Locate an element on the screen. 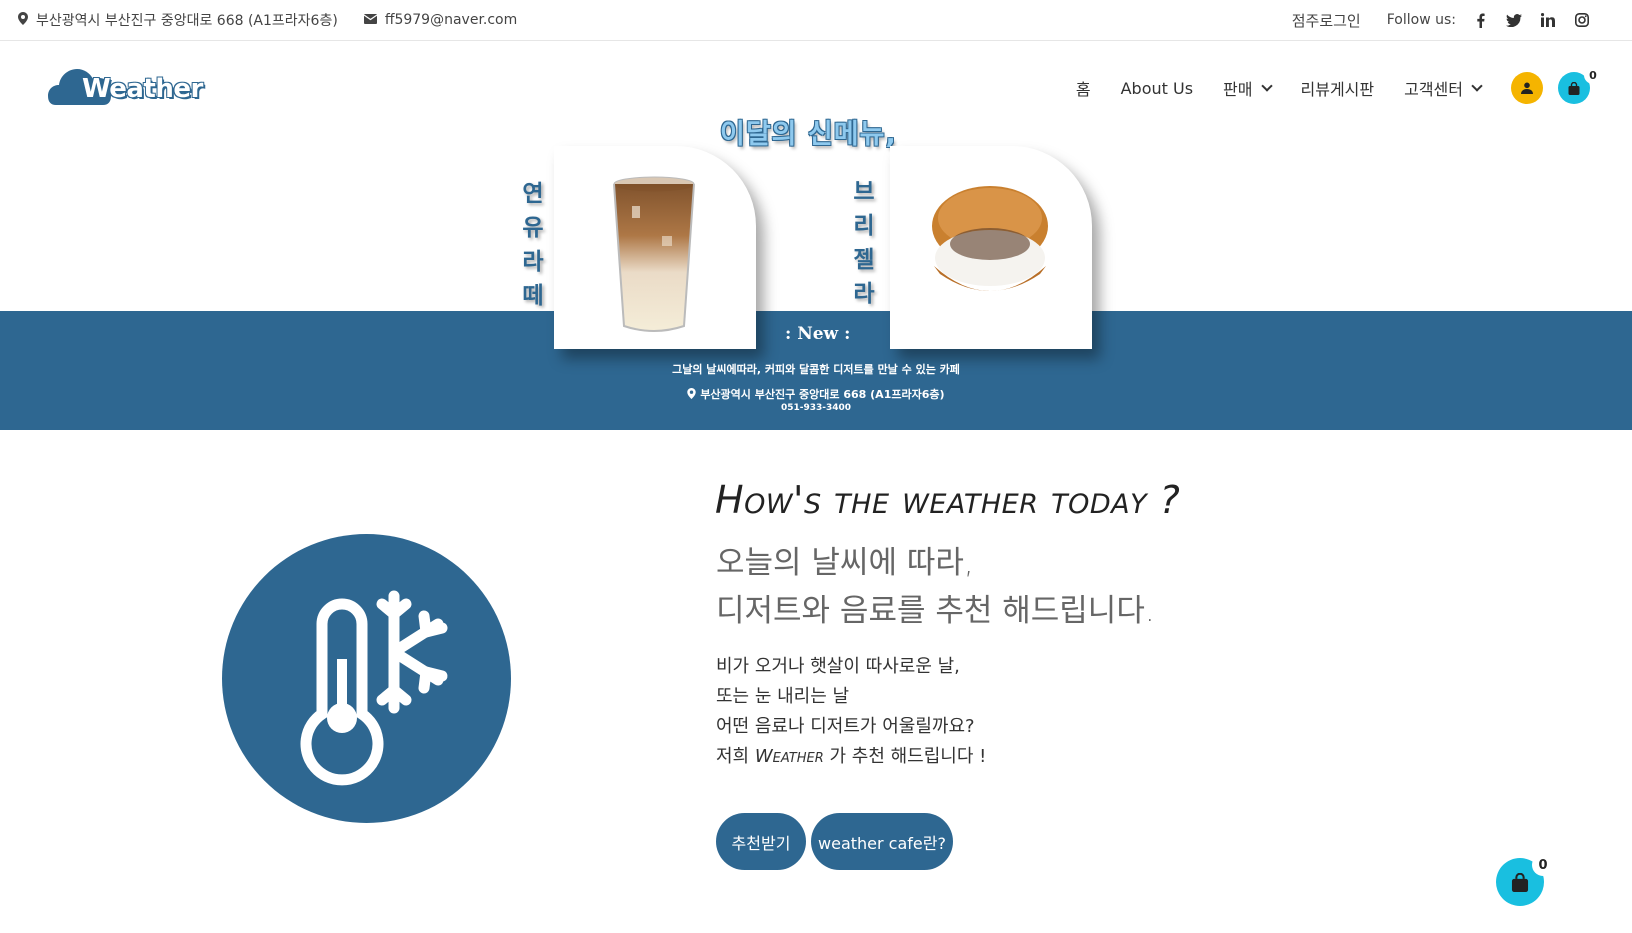 The height and width of the screenshot is (933, 1632). floating-cart-button: 0 is located at coordinates (1525, 880).